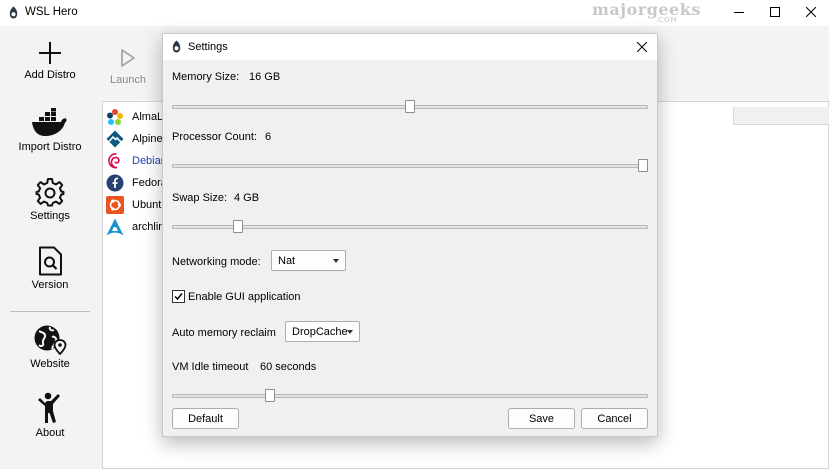 The height and width of the screenshot is (469, 829). Describe the element at coordinates (115, 183) in the screenshot. I see `fedora-icon` at that location.